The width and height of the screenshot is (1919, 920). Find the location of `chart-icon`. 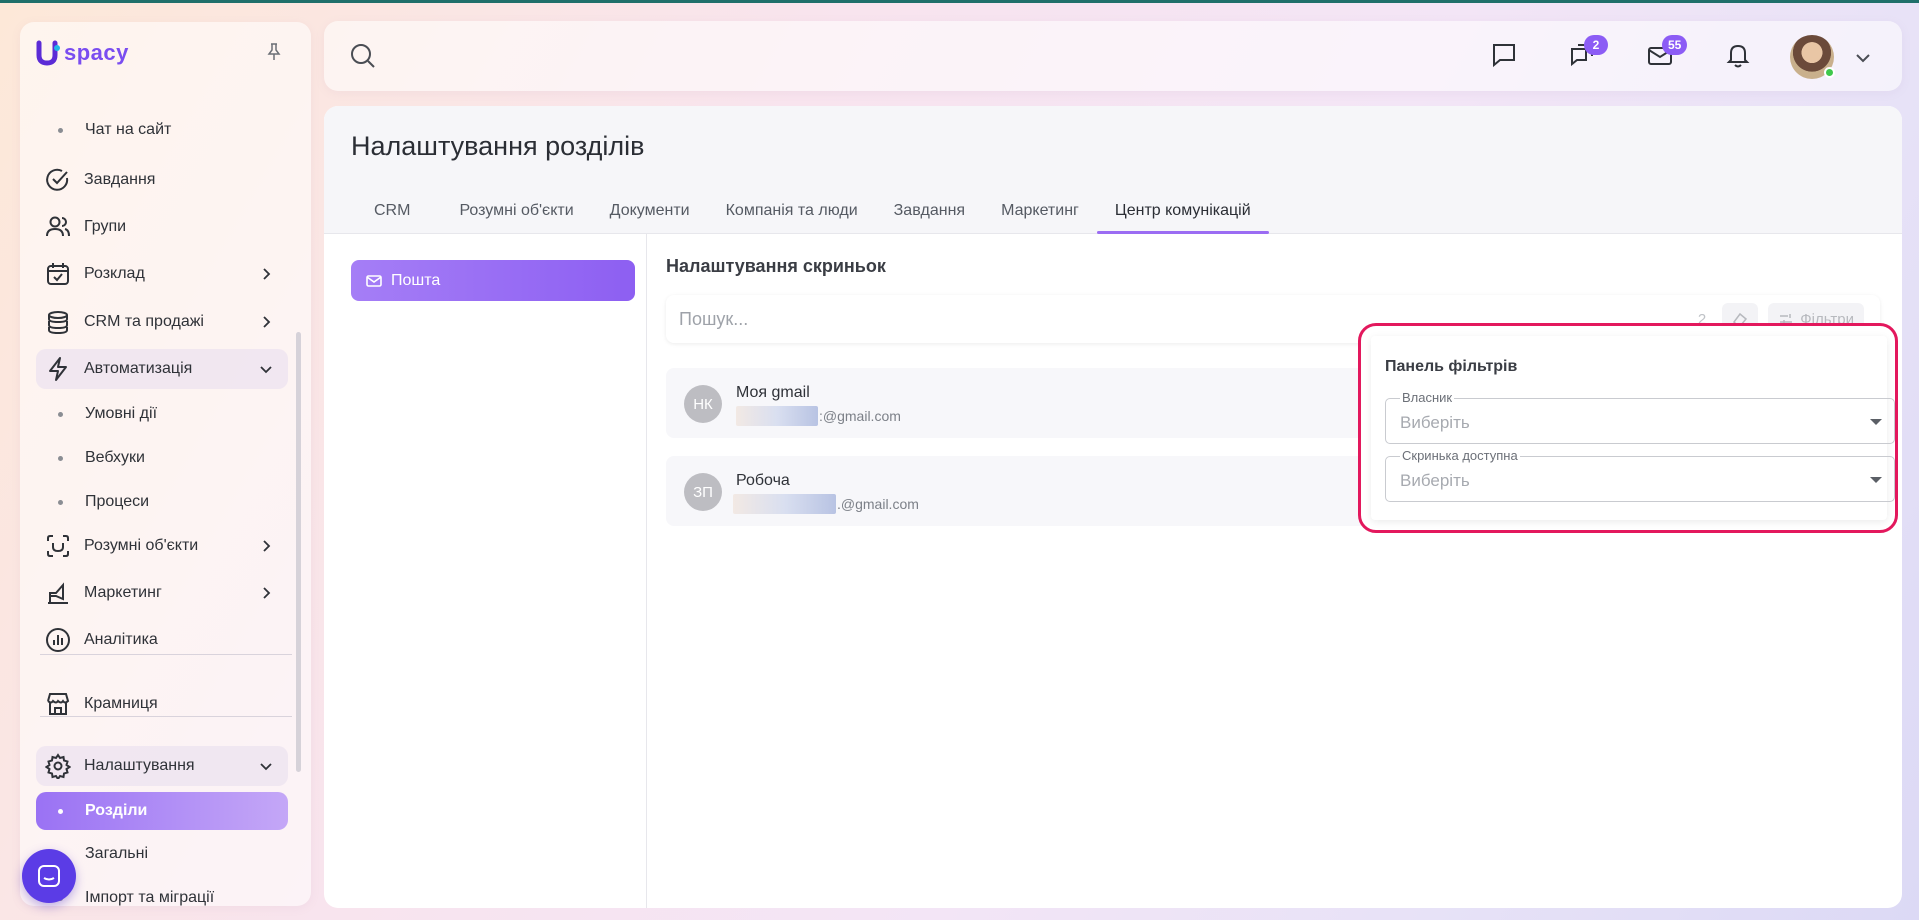

chart-icon is located at coordinates (58, 640).